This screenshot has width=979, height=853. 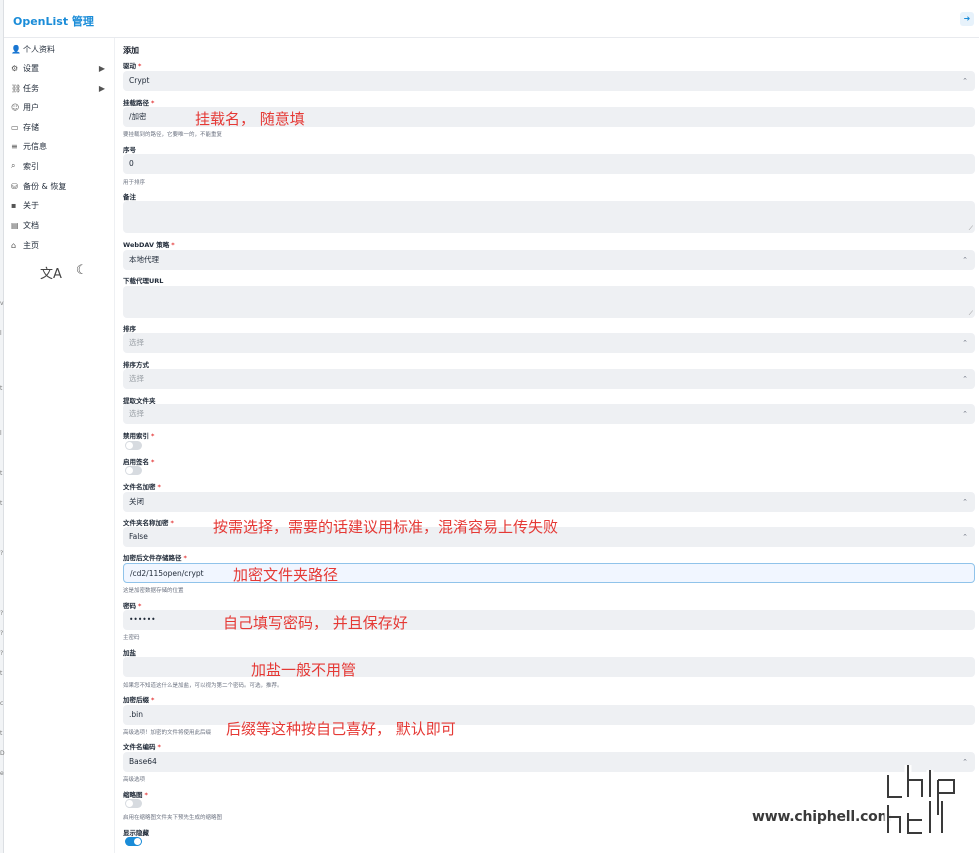 I want to click on proxy-url-textarea, so click(x=549, y=302).